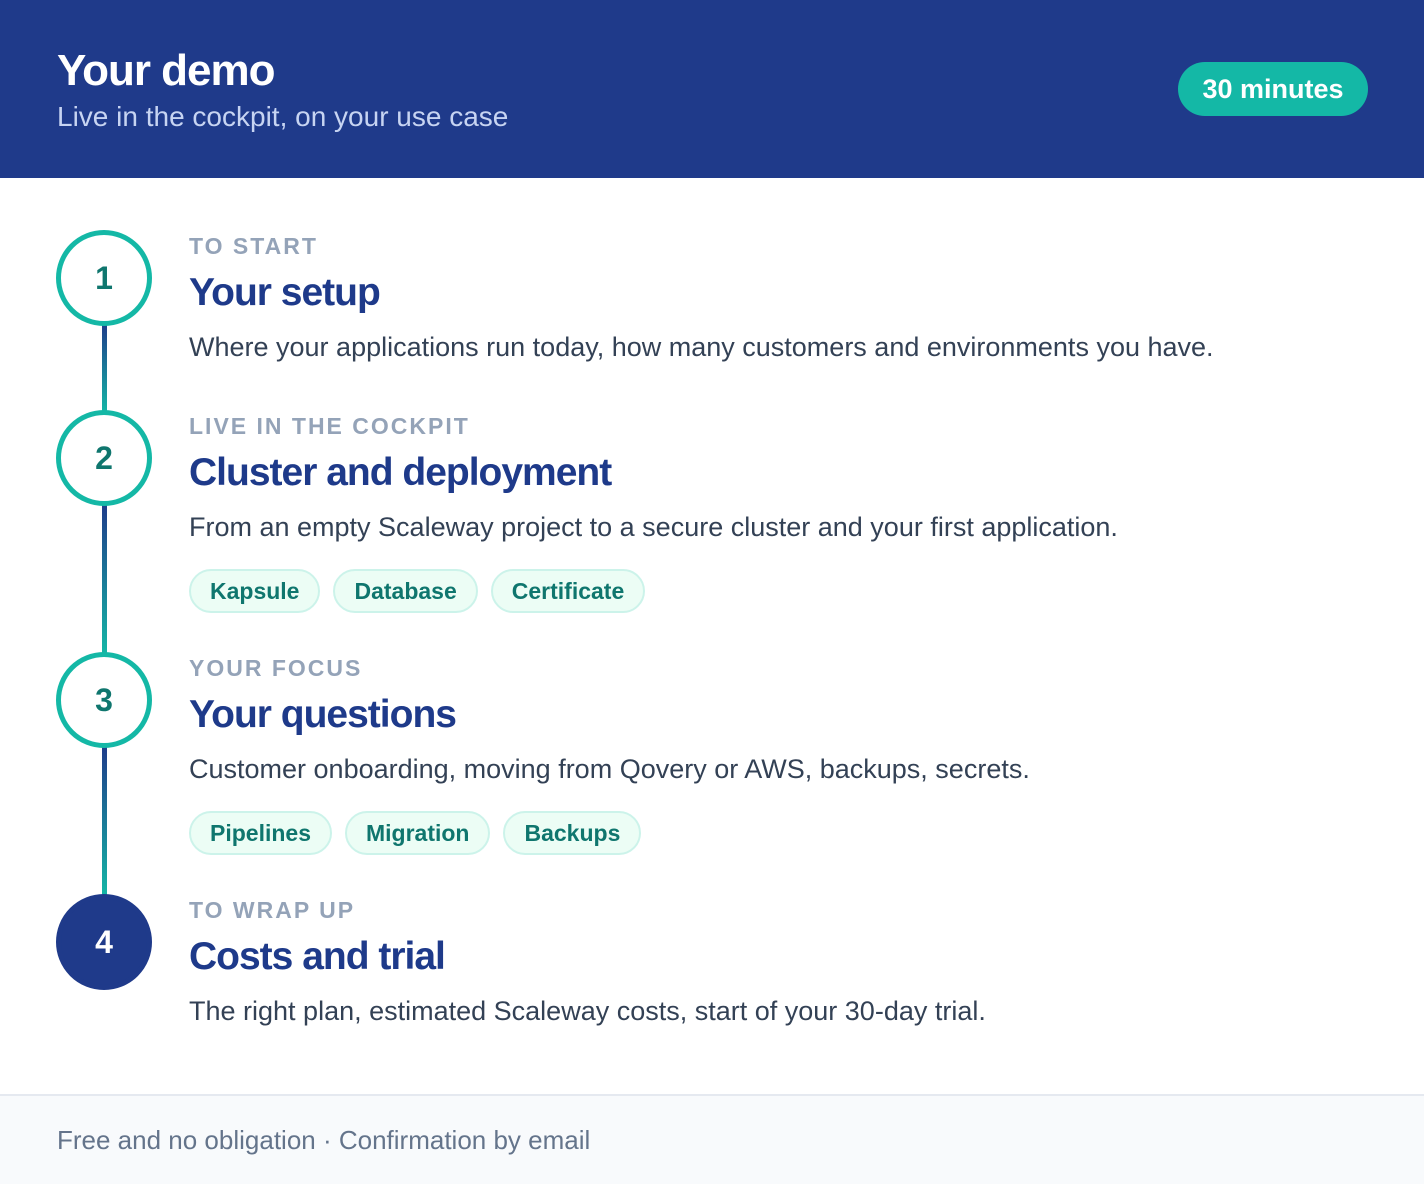  Describe the element at coordinates (285, 292) in the screenshot. I see `step-title: Your setup` at that location.